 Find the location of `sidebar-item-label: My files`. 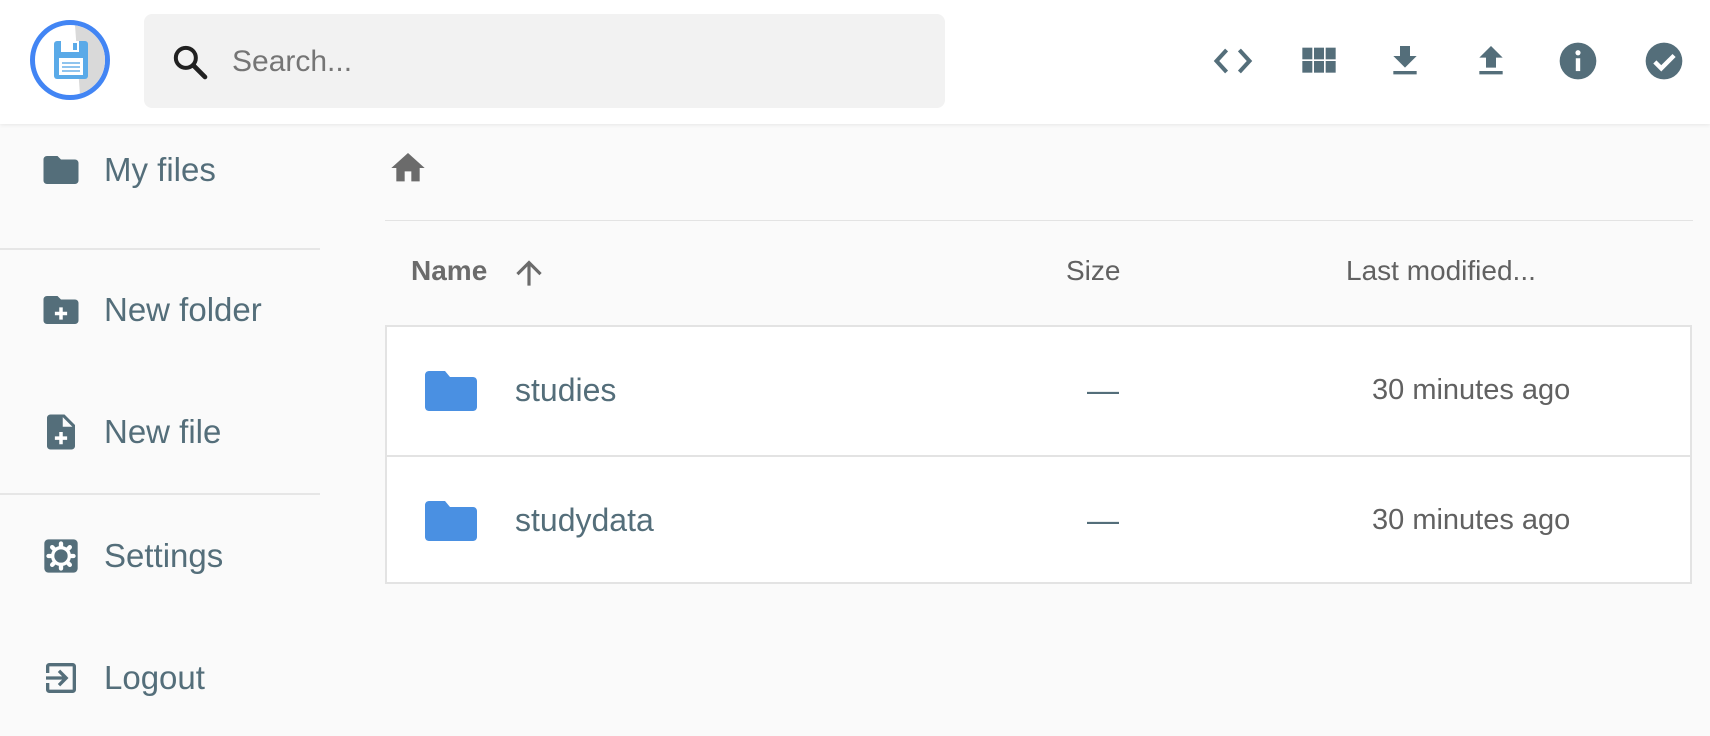

sidebar-item-label: My files is located at coordinates (160, 169).